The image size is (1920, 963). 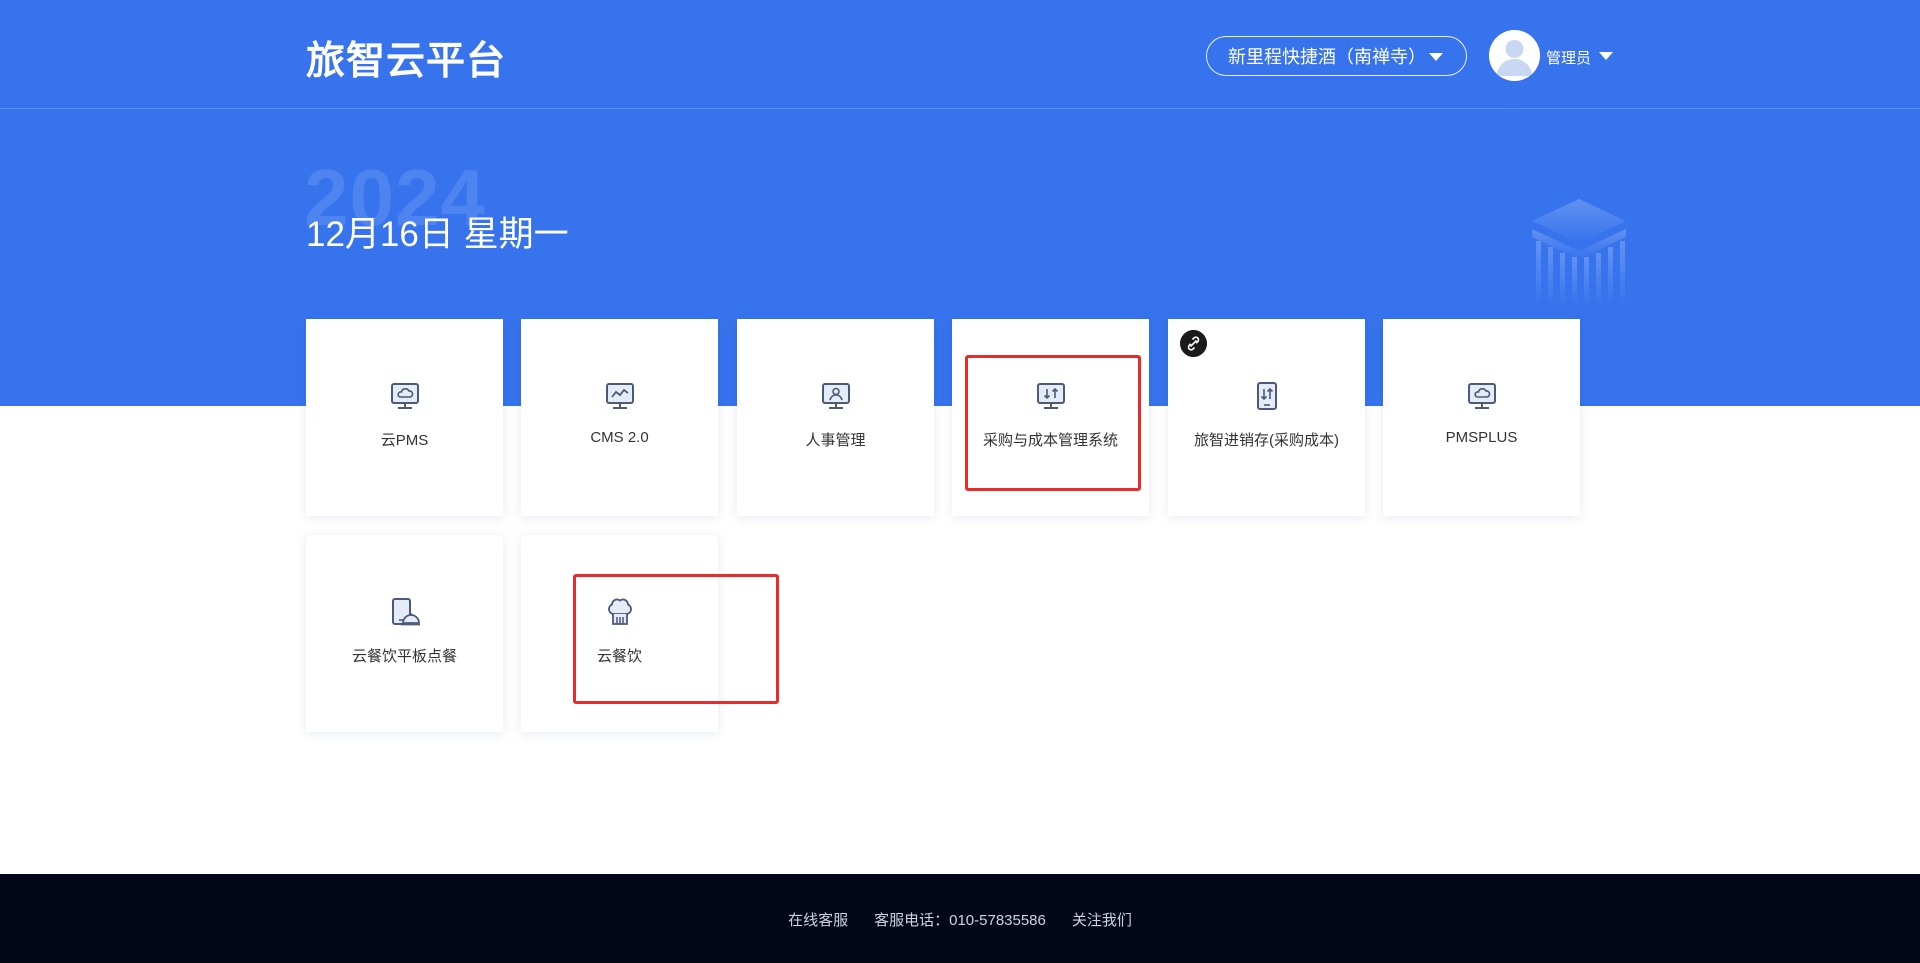 What do you see at coordinates (1193, 343) in the screenshot?
I see `link-icon` at bounding box center [1193, 343].